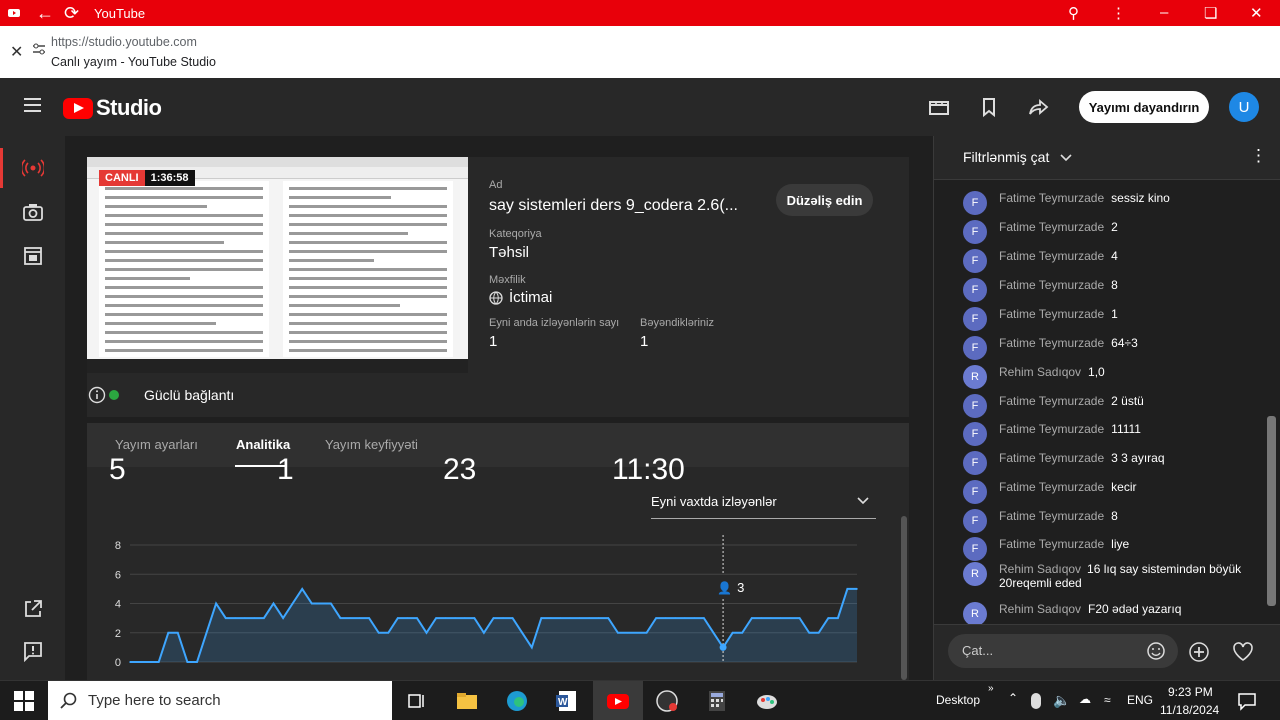 The width and height of the screenshot is (1280, 720). Describe the element at coordinates (1140, 700) in the screenshot. I see `language-indicator: ENG` at that location.